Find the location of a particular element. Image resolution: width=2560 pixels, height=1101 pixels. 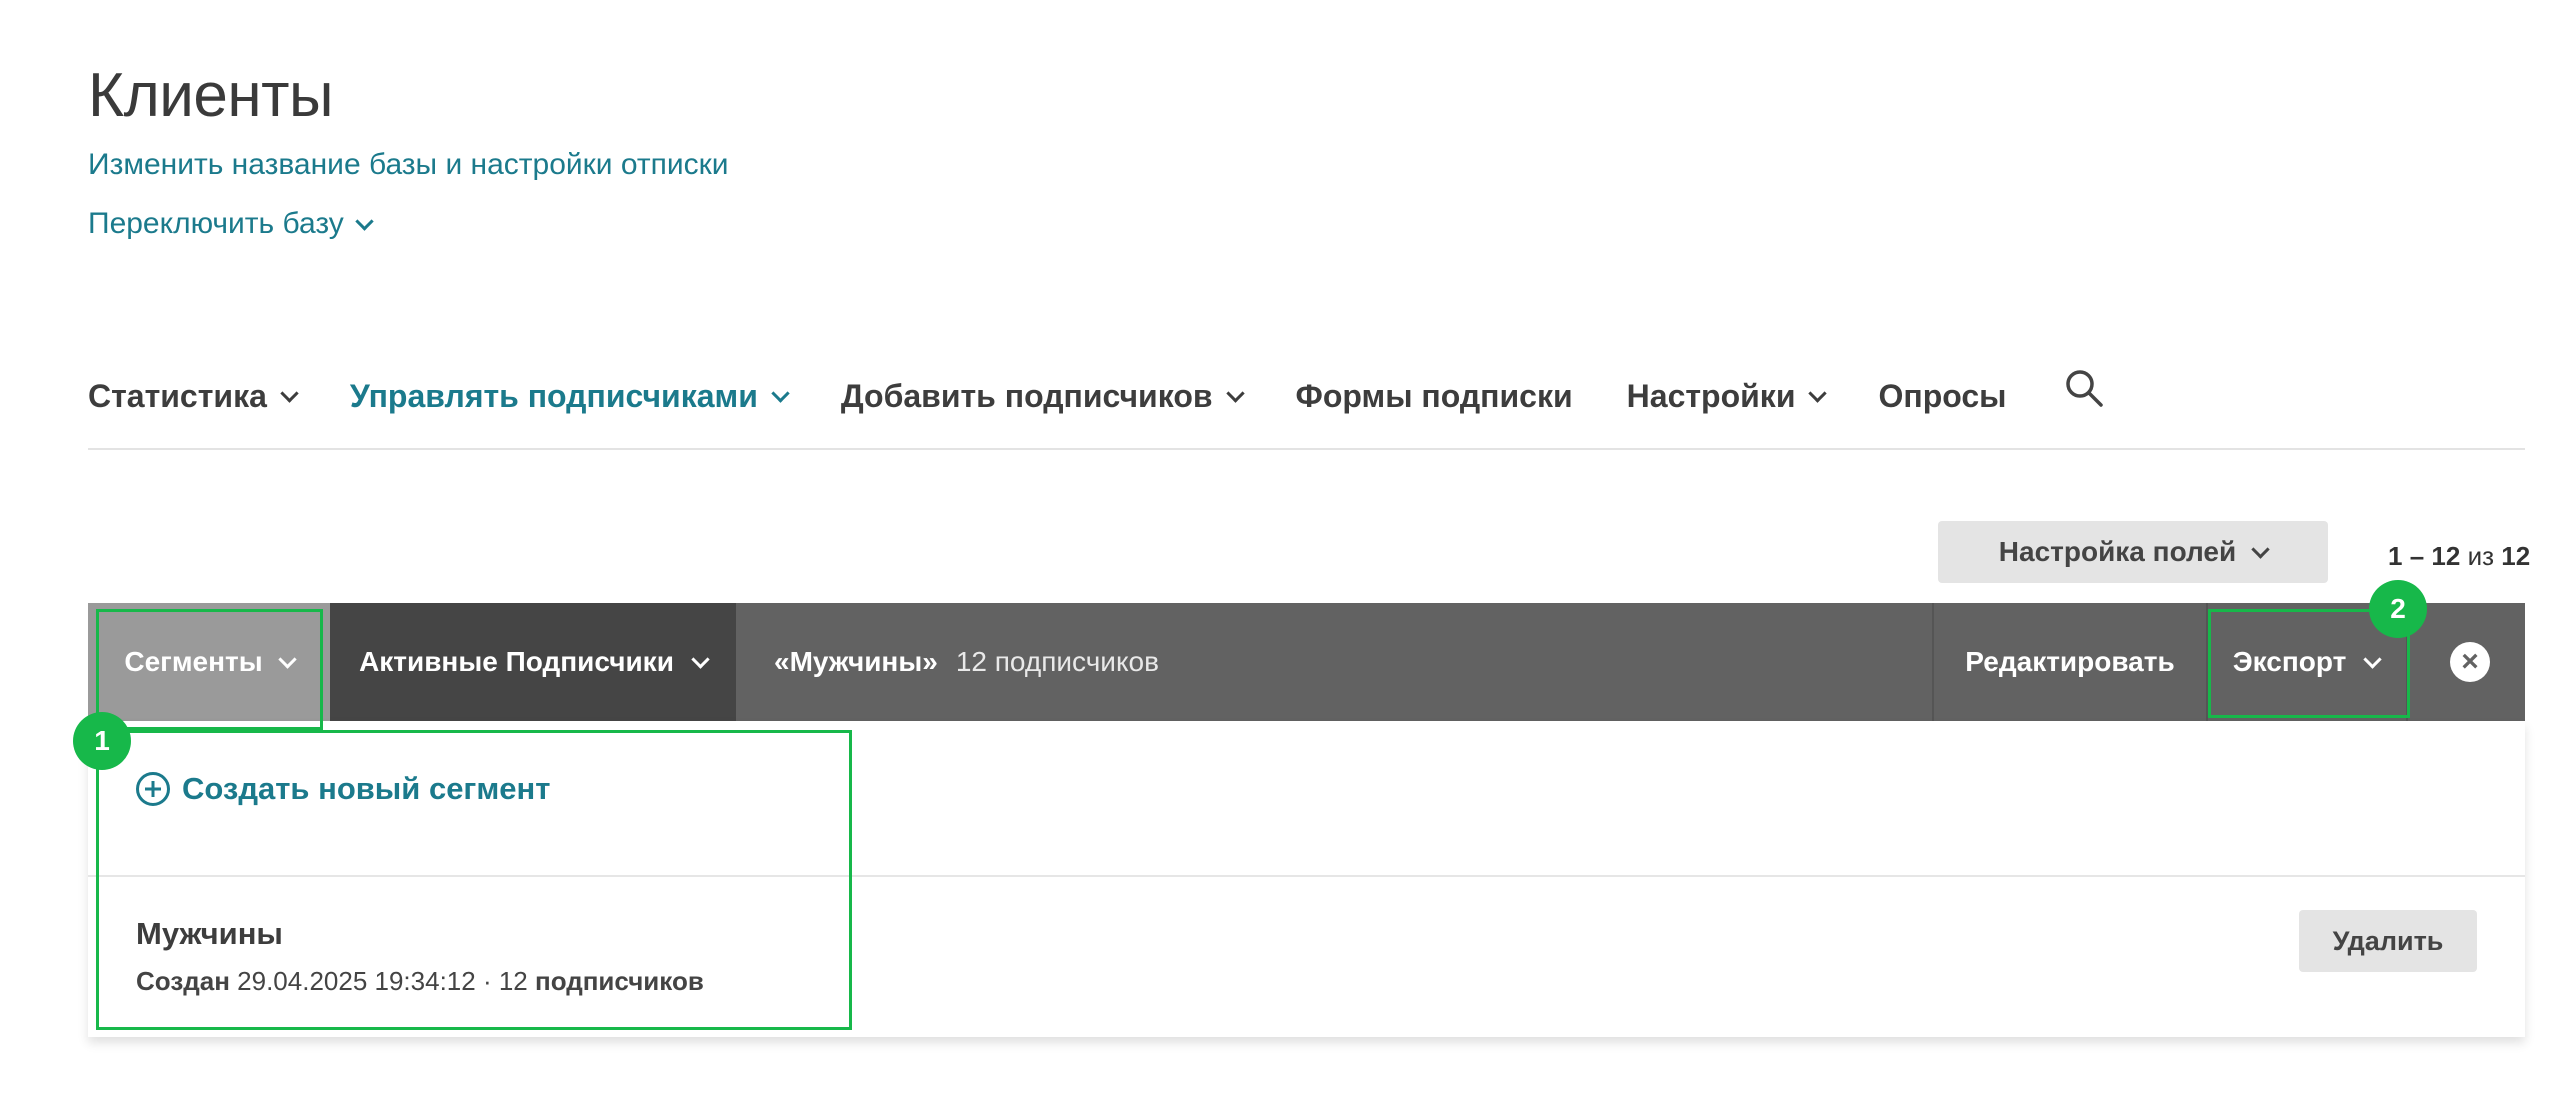

pager-from: 1 is located at coordinates (2395, 556).